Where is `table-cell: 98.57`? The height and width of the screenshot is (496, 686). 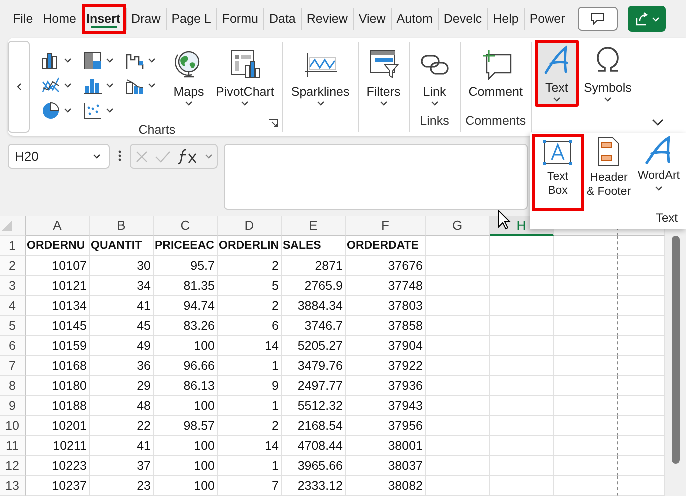
table-cell: 98.57 is located at coordinates (186, 426).